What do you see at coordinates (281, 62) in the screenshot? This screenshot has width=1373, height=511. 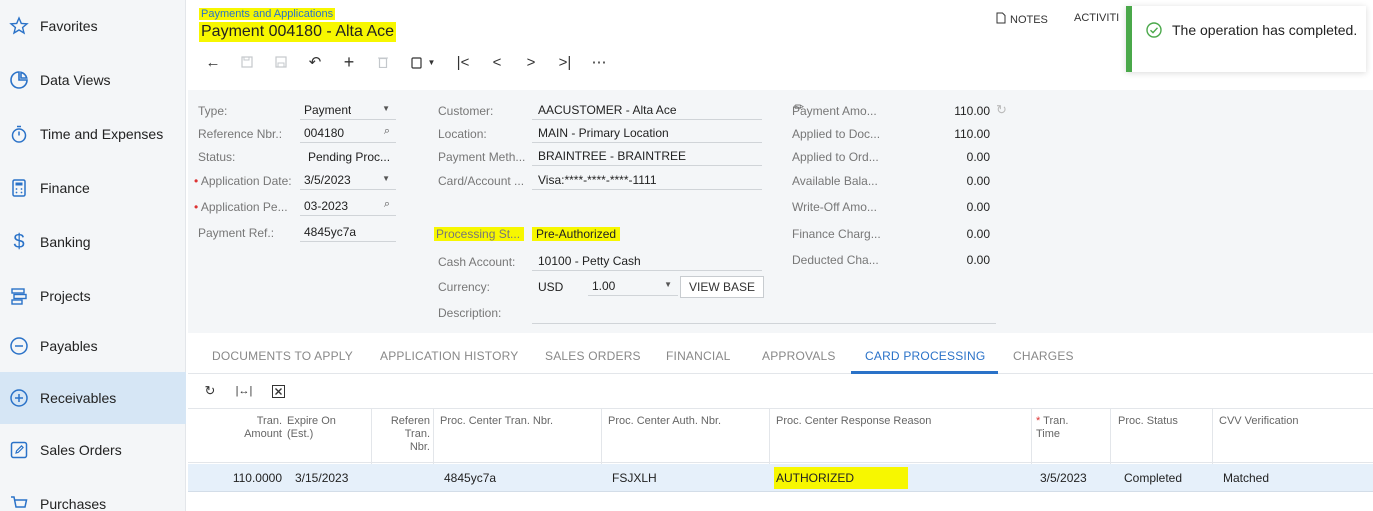 I see `save-icon` at bounding box center [281, 62].